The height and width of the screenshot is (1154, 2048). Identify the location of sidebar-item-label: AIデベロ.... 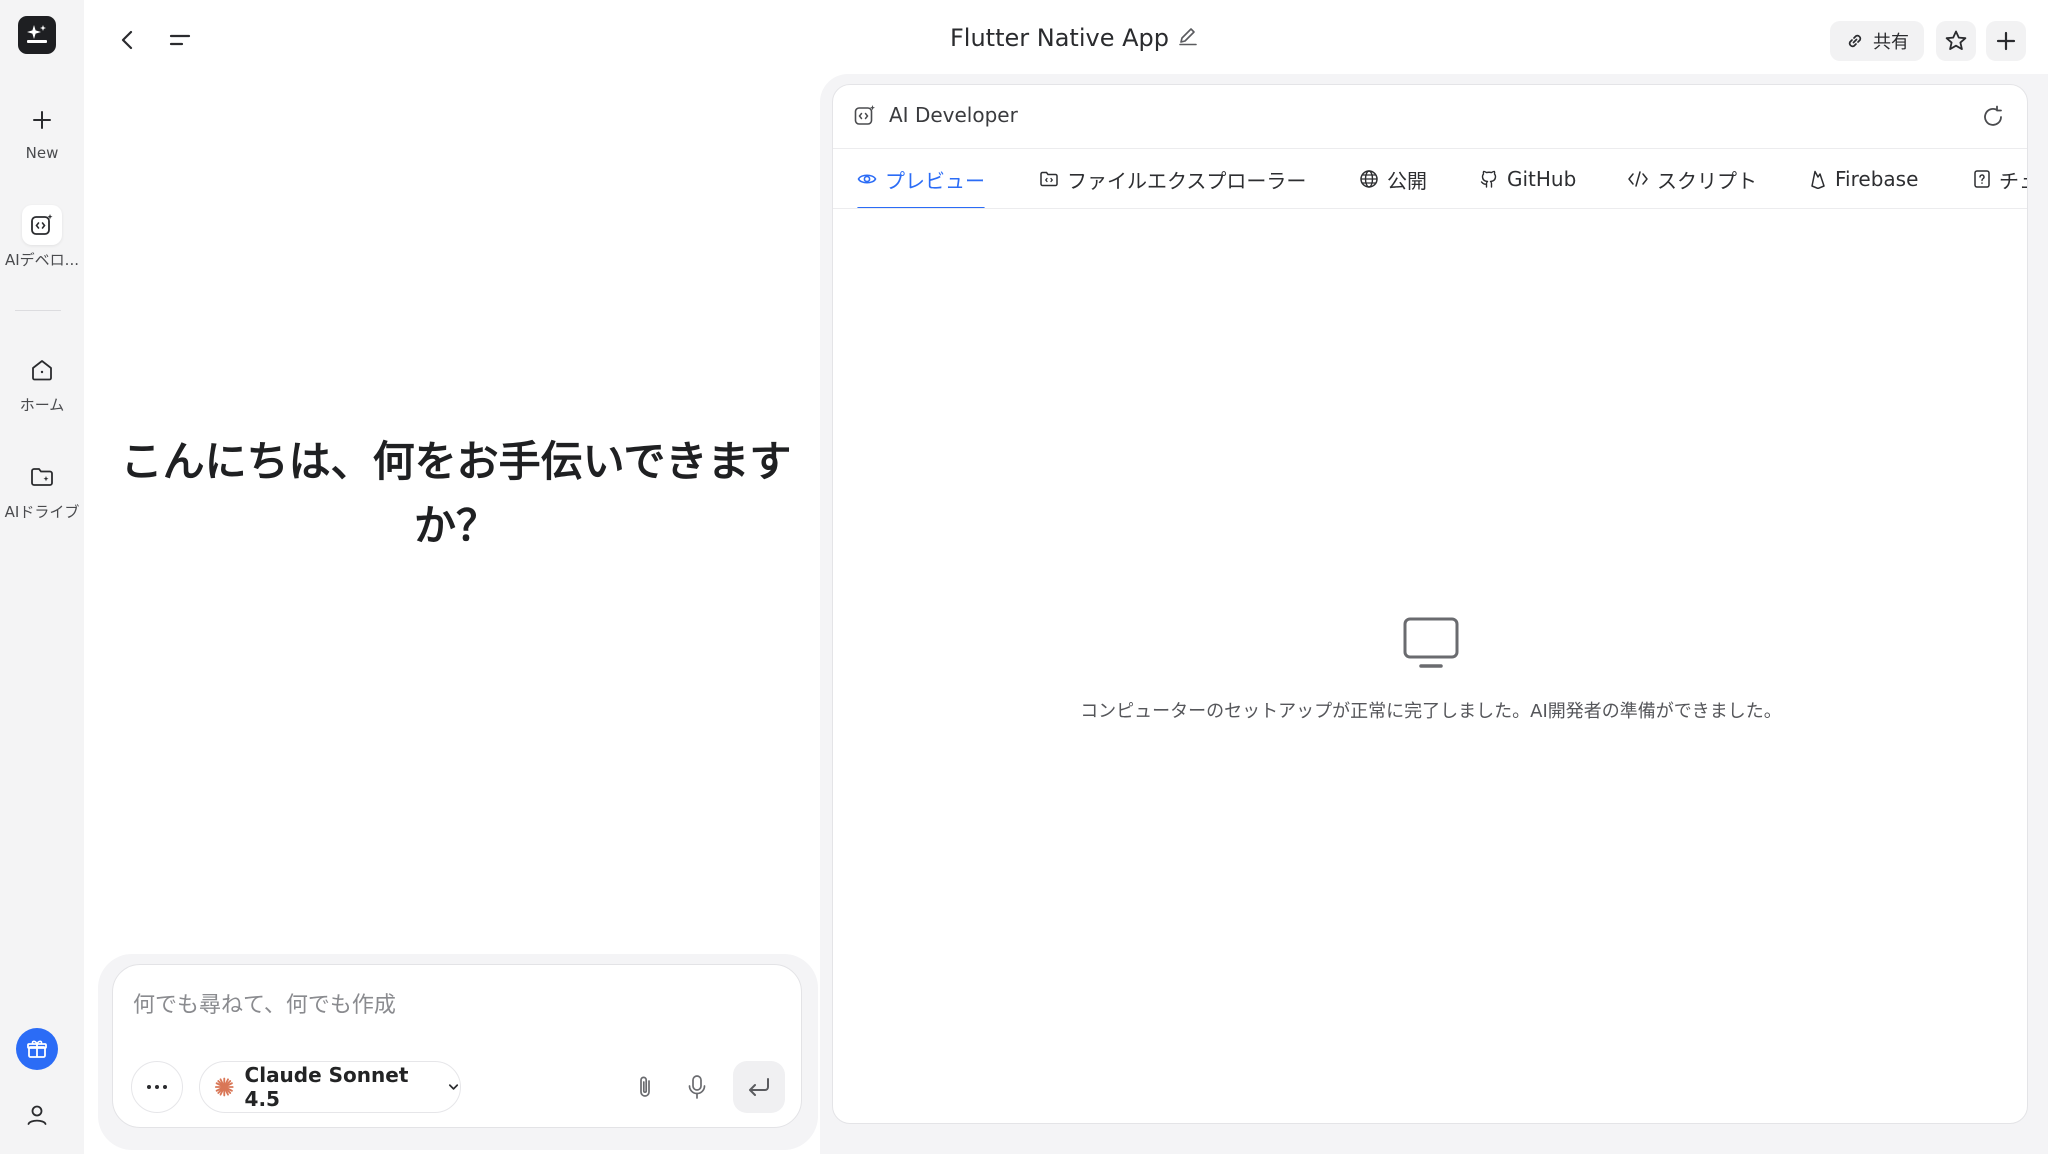
(42, 260).